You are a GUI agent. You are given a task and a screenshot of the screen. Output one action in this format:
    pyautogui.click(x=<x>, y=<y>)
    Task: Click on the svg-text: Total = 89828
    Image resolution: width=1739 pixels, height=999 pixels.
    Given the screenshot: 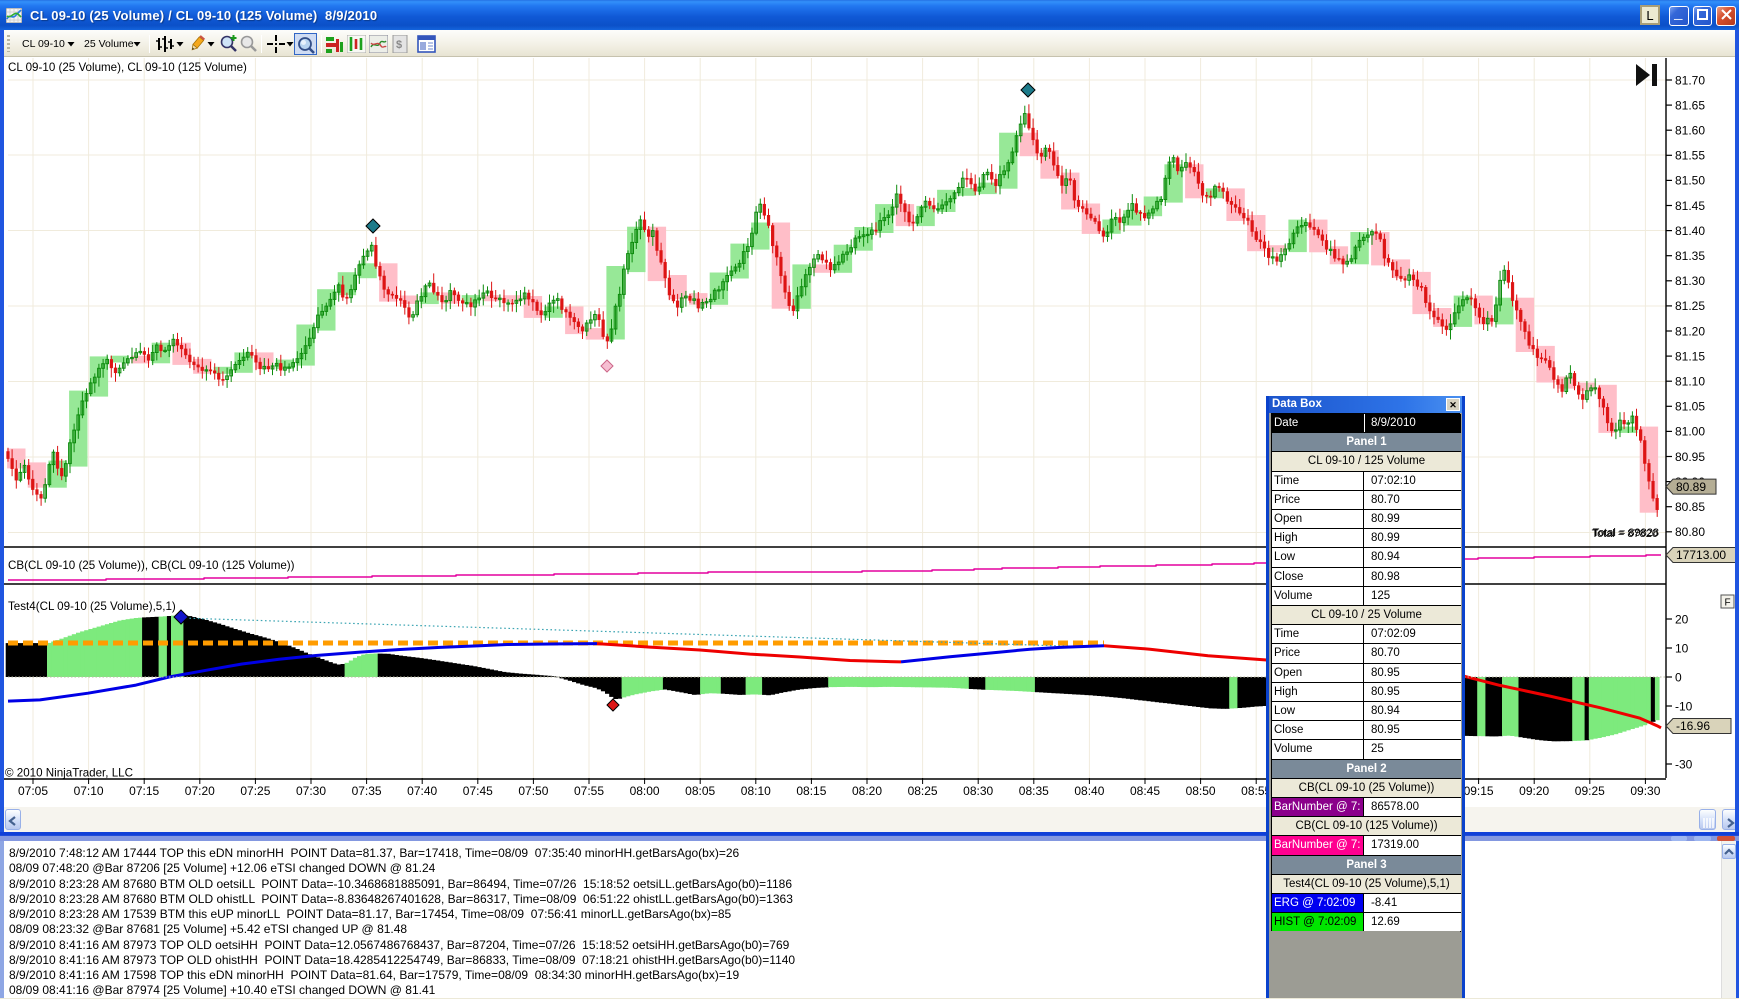 What is the action you would take?
    pyautogui.click(x=1626, y=533)
    